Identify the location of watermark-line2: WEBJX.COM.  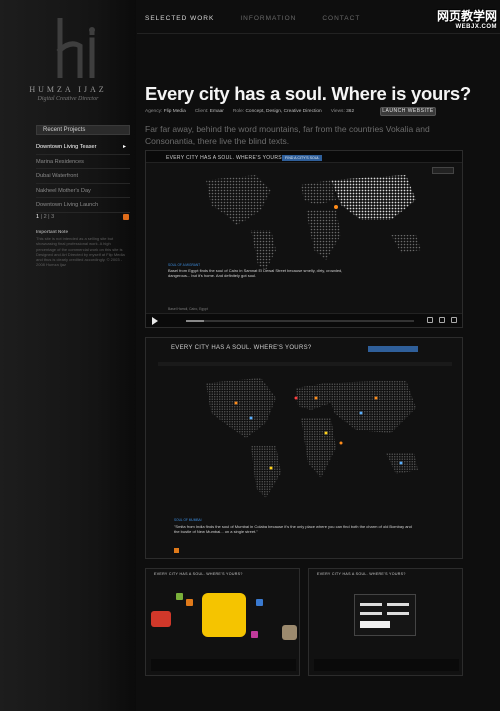
(476, 27).